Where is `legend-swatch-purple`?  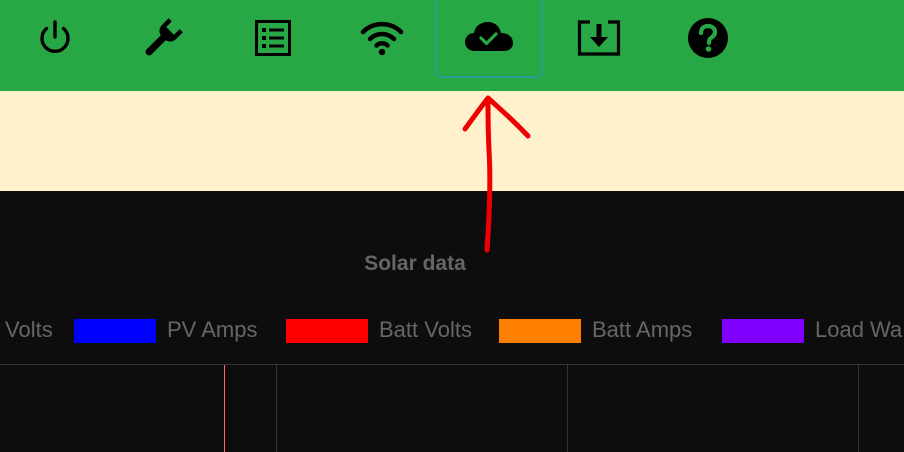
legend-swatch-purple is located at coordinates (763, 331).